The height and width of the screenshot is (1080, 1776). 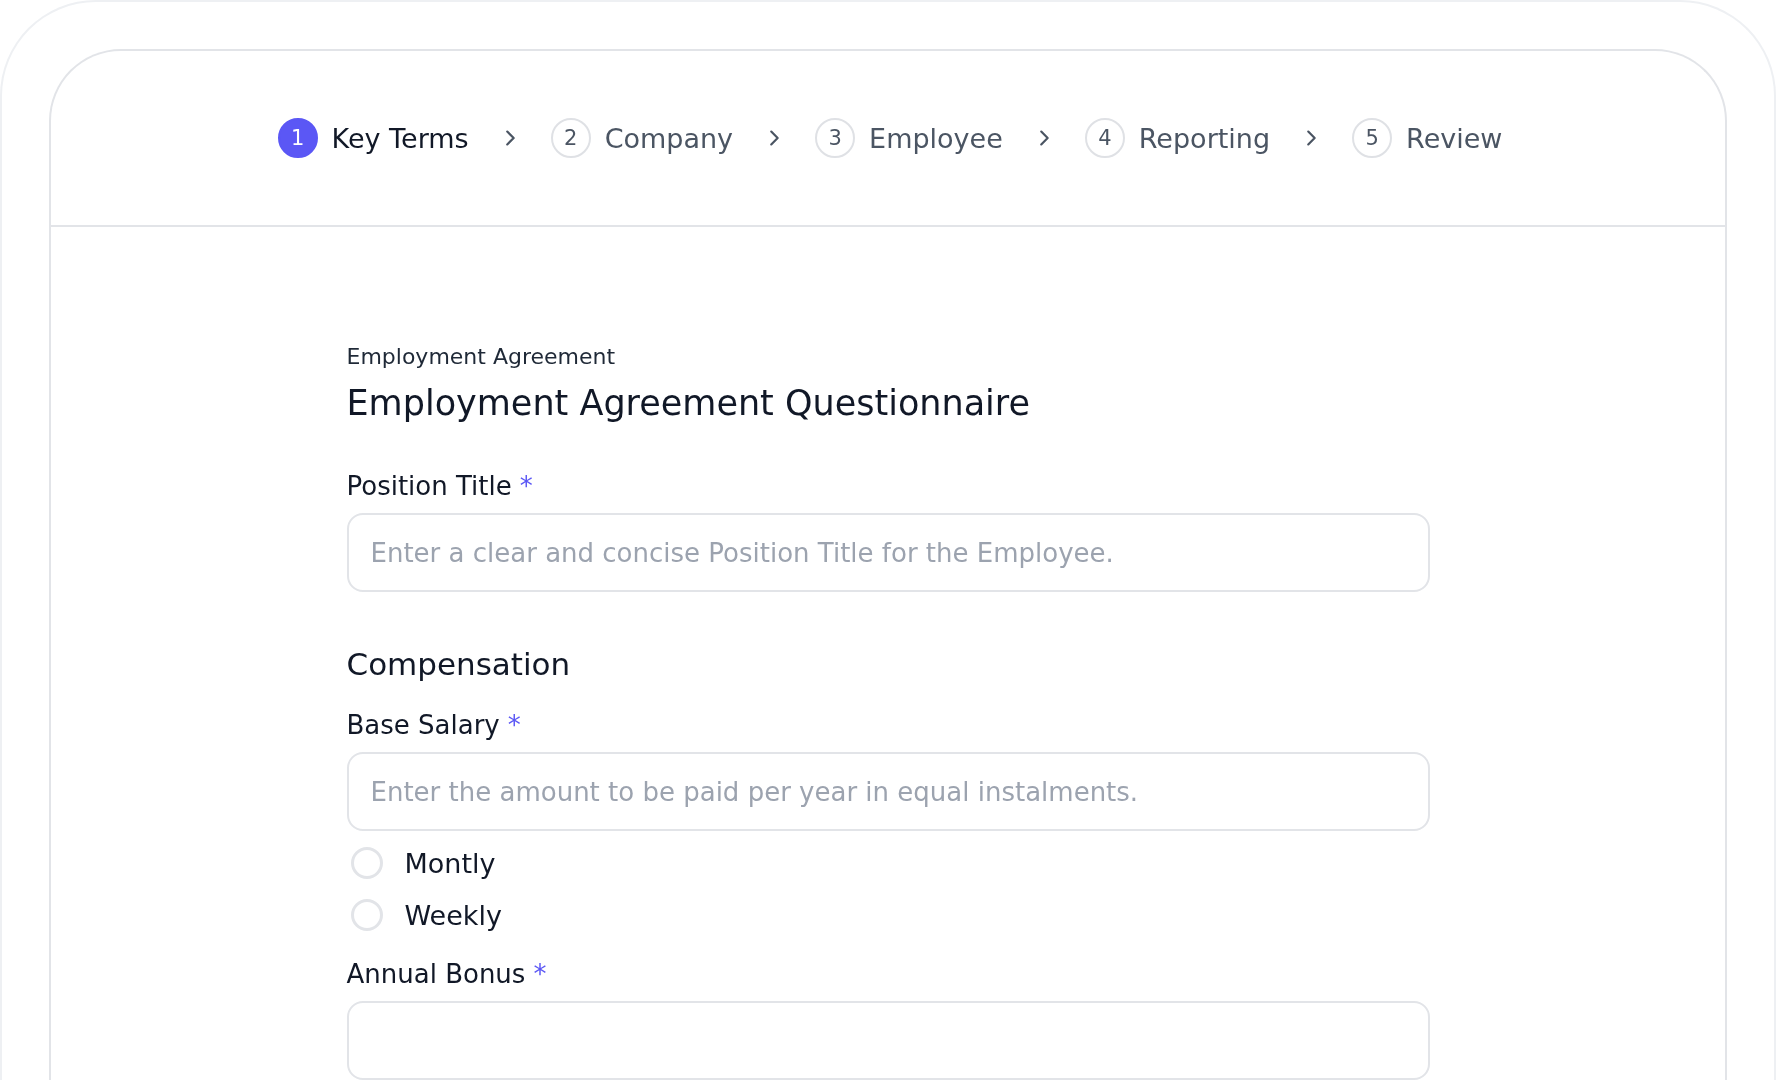 What do you see at coordinates (400, 138) in the screenshot?
I see `step-label: Key Terms` at bounding box center [400, 138].